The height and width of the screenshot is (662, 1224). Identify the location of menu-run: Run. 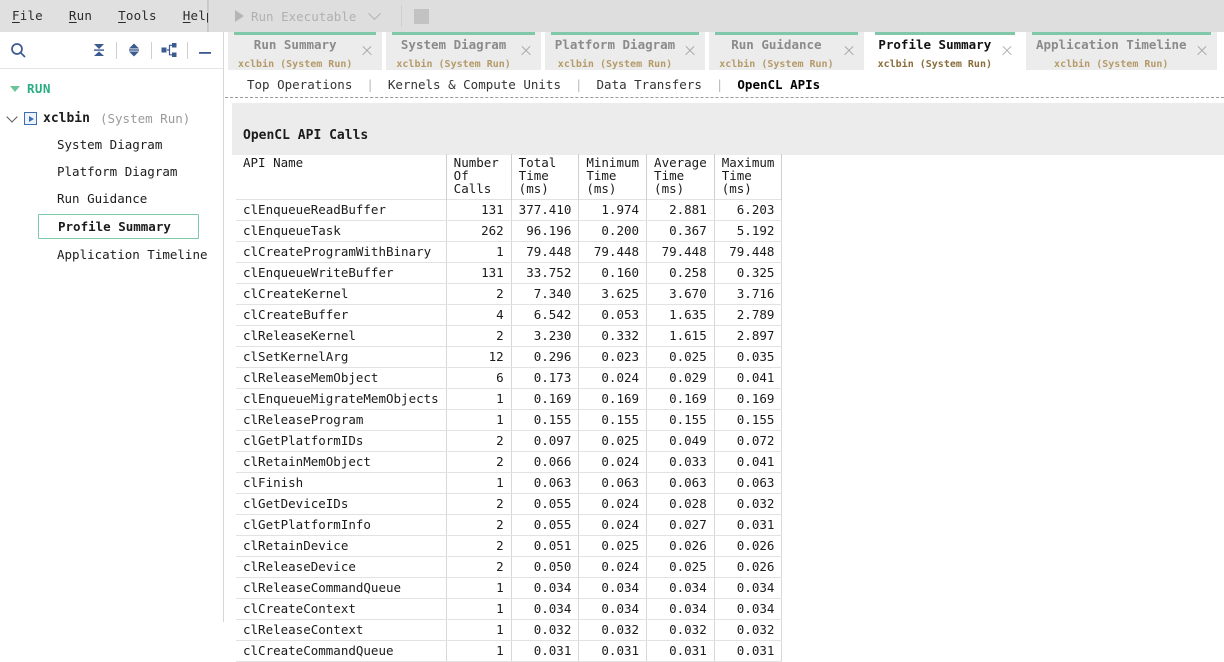
(80, 16).